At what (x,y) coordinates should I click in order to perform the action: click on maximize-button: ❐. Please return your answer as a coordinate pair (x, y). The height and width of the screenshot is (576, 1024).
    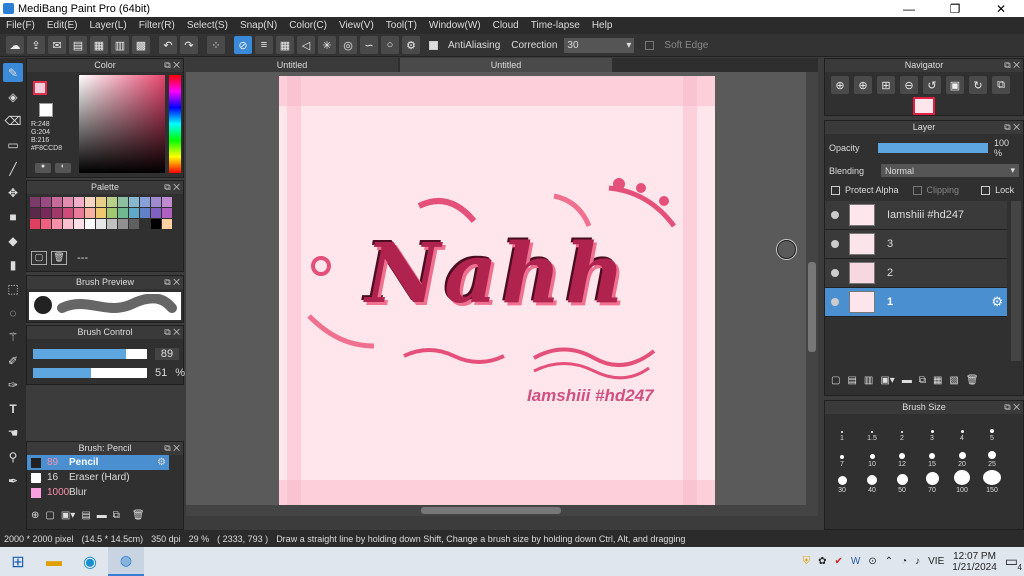
    Looking at the image, I should click on (955, 8).